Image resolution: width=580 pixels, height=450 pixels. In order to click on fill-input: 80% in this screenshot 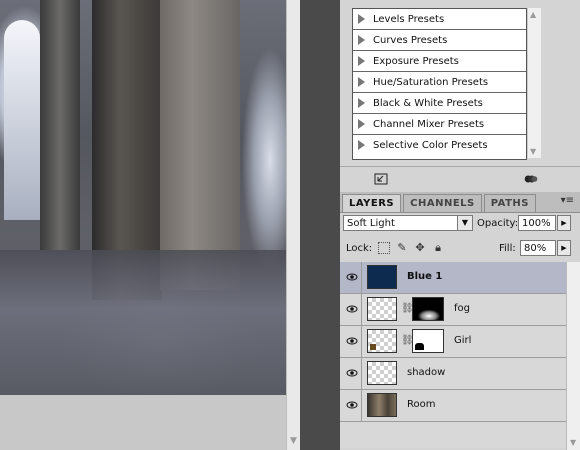, I will do `click(538, 248)`.